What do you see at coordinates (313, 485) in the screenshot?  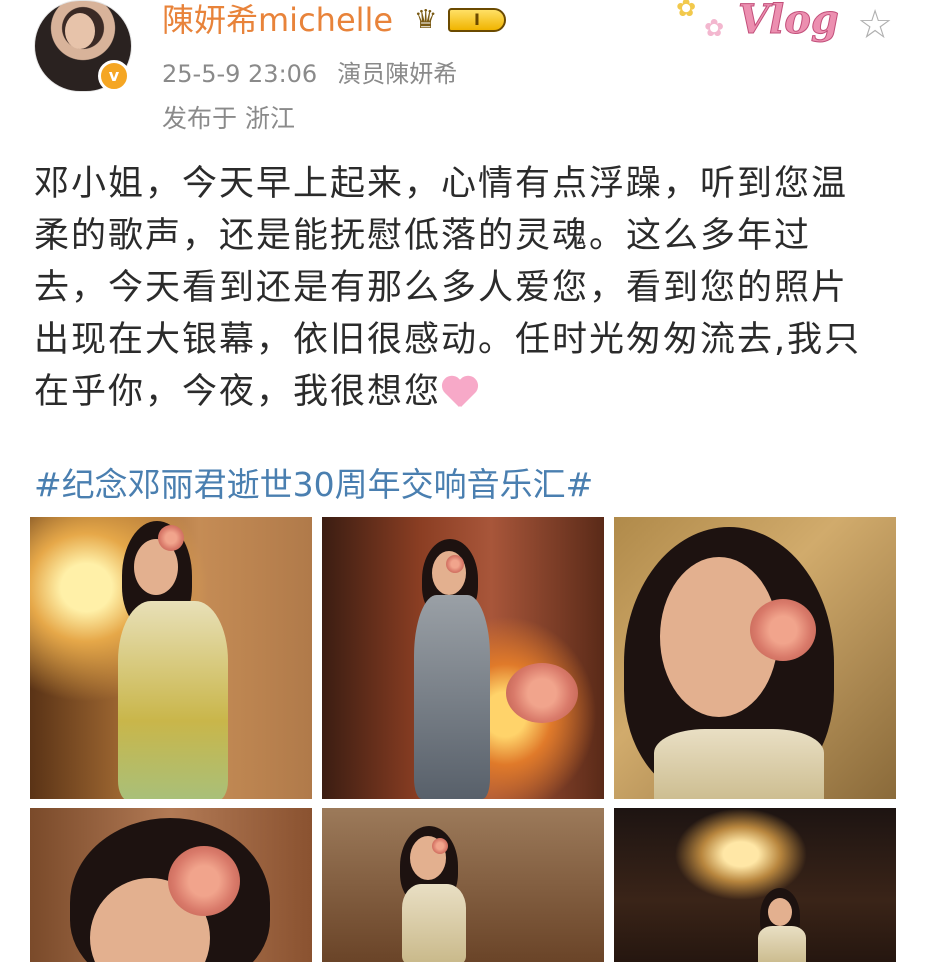 I see `hashtag-link: #纪念邓丽君逝世30周年交响音乐汇#` at bounding box center [313, 485].